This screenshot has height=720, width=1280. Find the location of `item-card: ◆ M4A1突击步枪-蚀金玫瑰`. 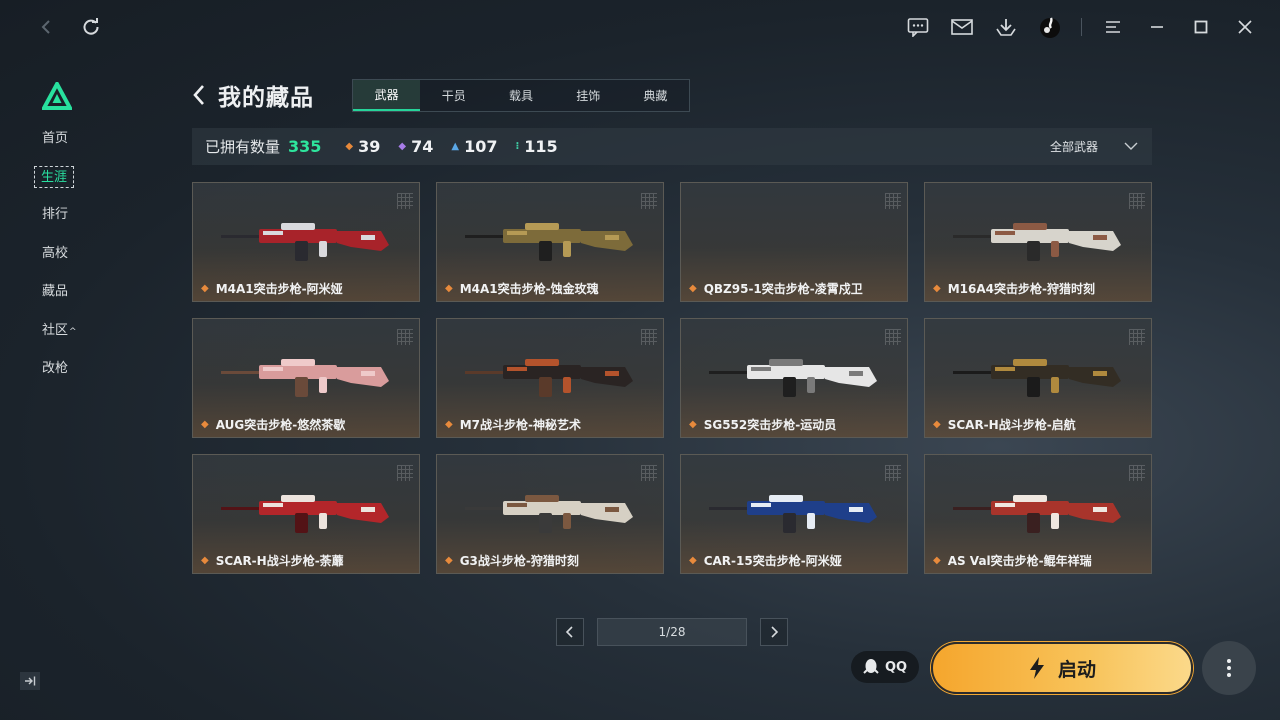

item-card: ◆ M4A1突击步枪-蚀金玫瑰 is located at coordinates (550, 242).